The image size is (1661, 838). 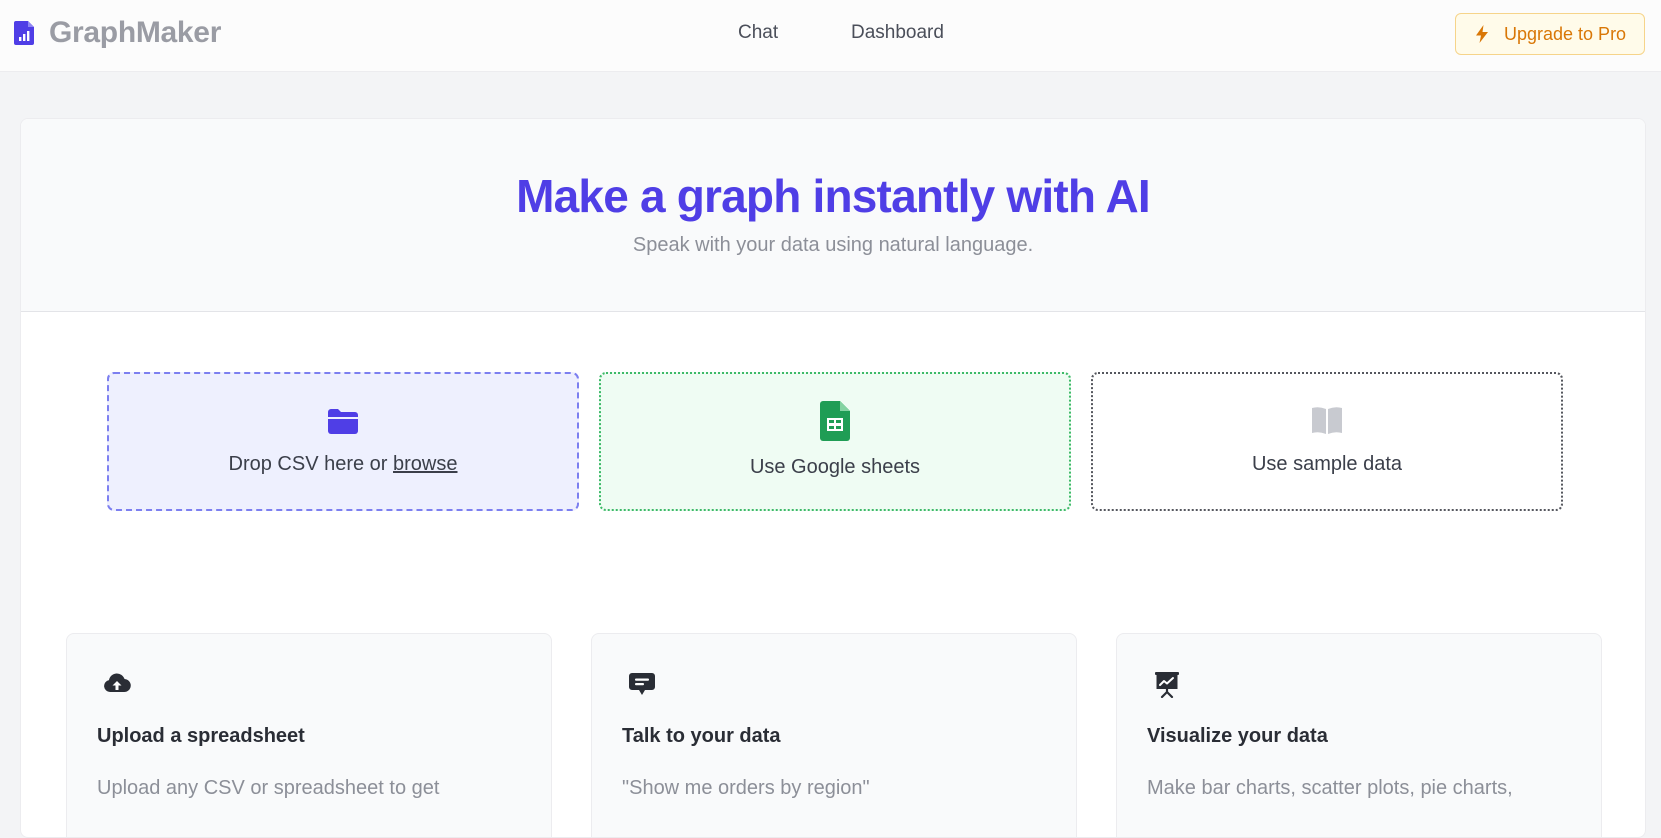 What do you see at coordinates (830, 36) in the screenshot?
I see `top-navbar: GraphMaker Chat Dashboard Upgrade to Pro` at bounding box center [830, 36].